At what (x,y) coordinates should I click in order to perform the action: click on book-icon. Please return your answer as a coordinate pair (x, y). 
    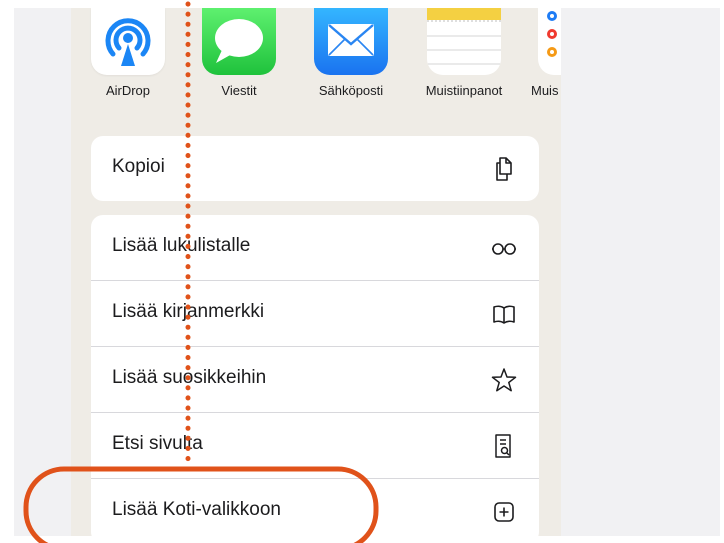
    Looking at the image, I should click on (504, 314).